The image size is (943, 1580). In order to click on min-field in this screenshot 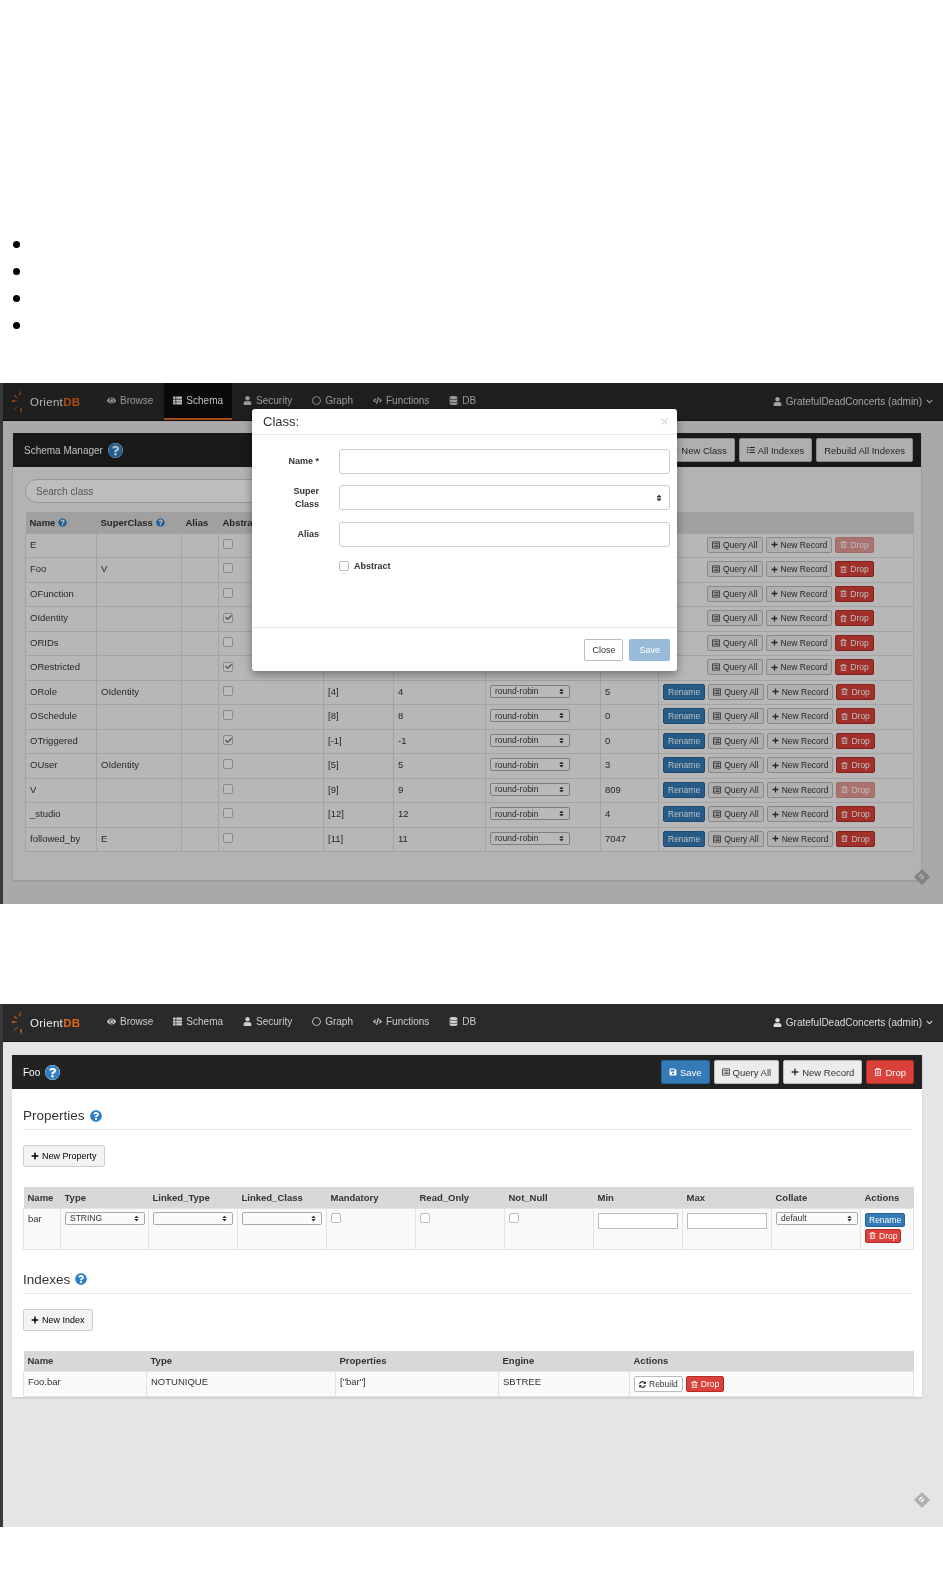, I will do `click(638, 1220)`.